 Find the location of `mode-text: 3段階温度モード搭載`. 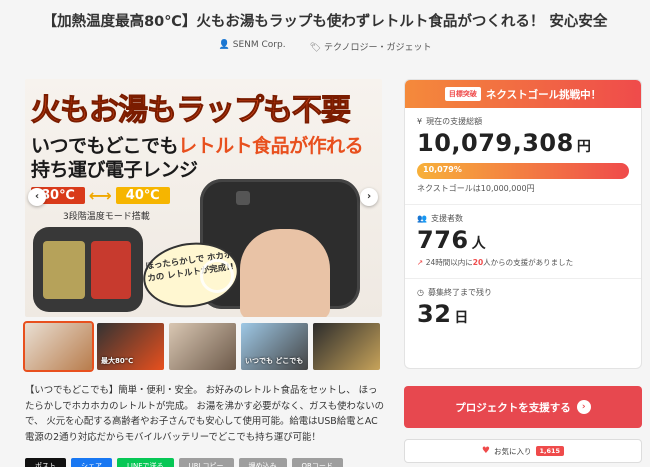

mode-text: 3段階温度モード搭載 is located at coordinates (106, 217).